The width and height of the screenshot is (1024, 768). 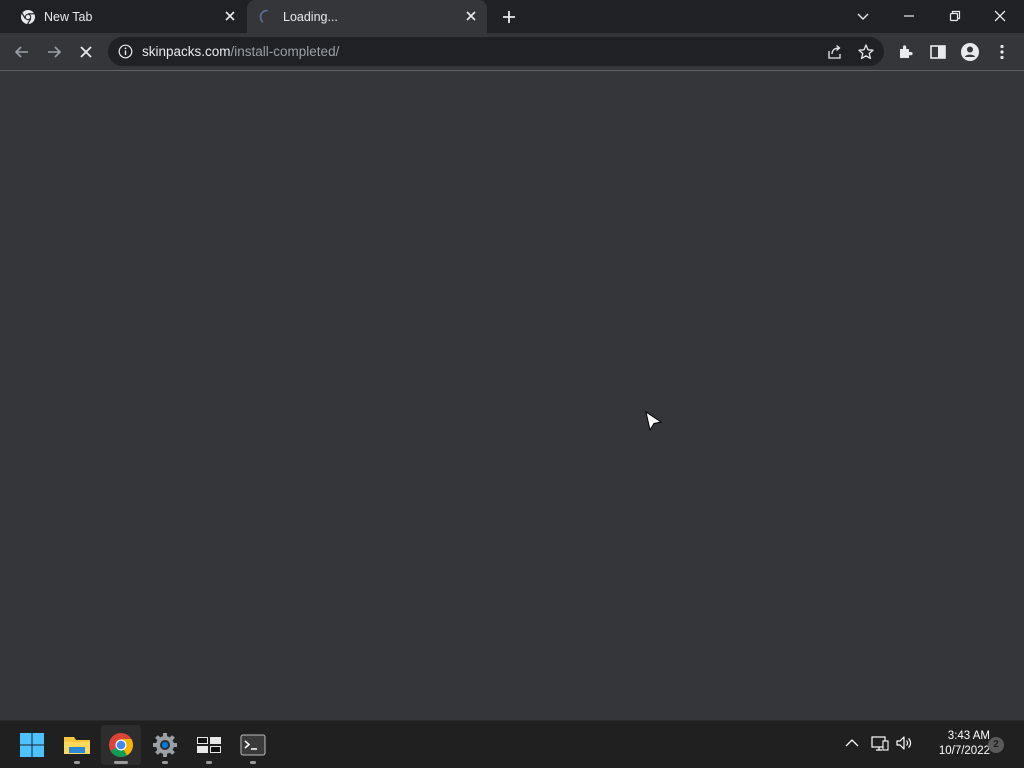 I want to click on taskbar-settings, so click(x=165, y=745).